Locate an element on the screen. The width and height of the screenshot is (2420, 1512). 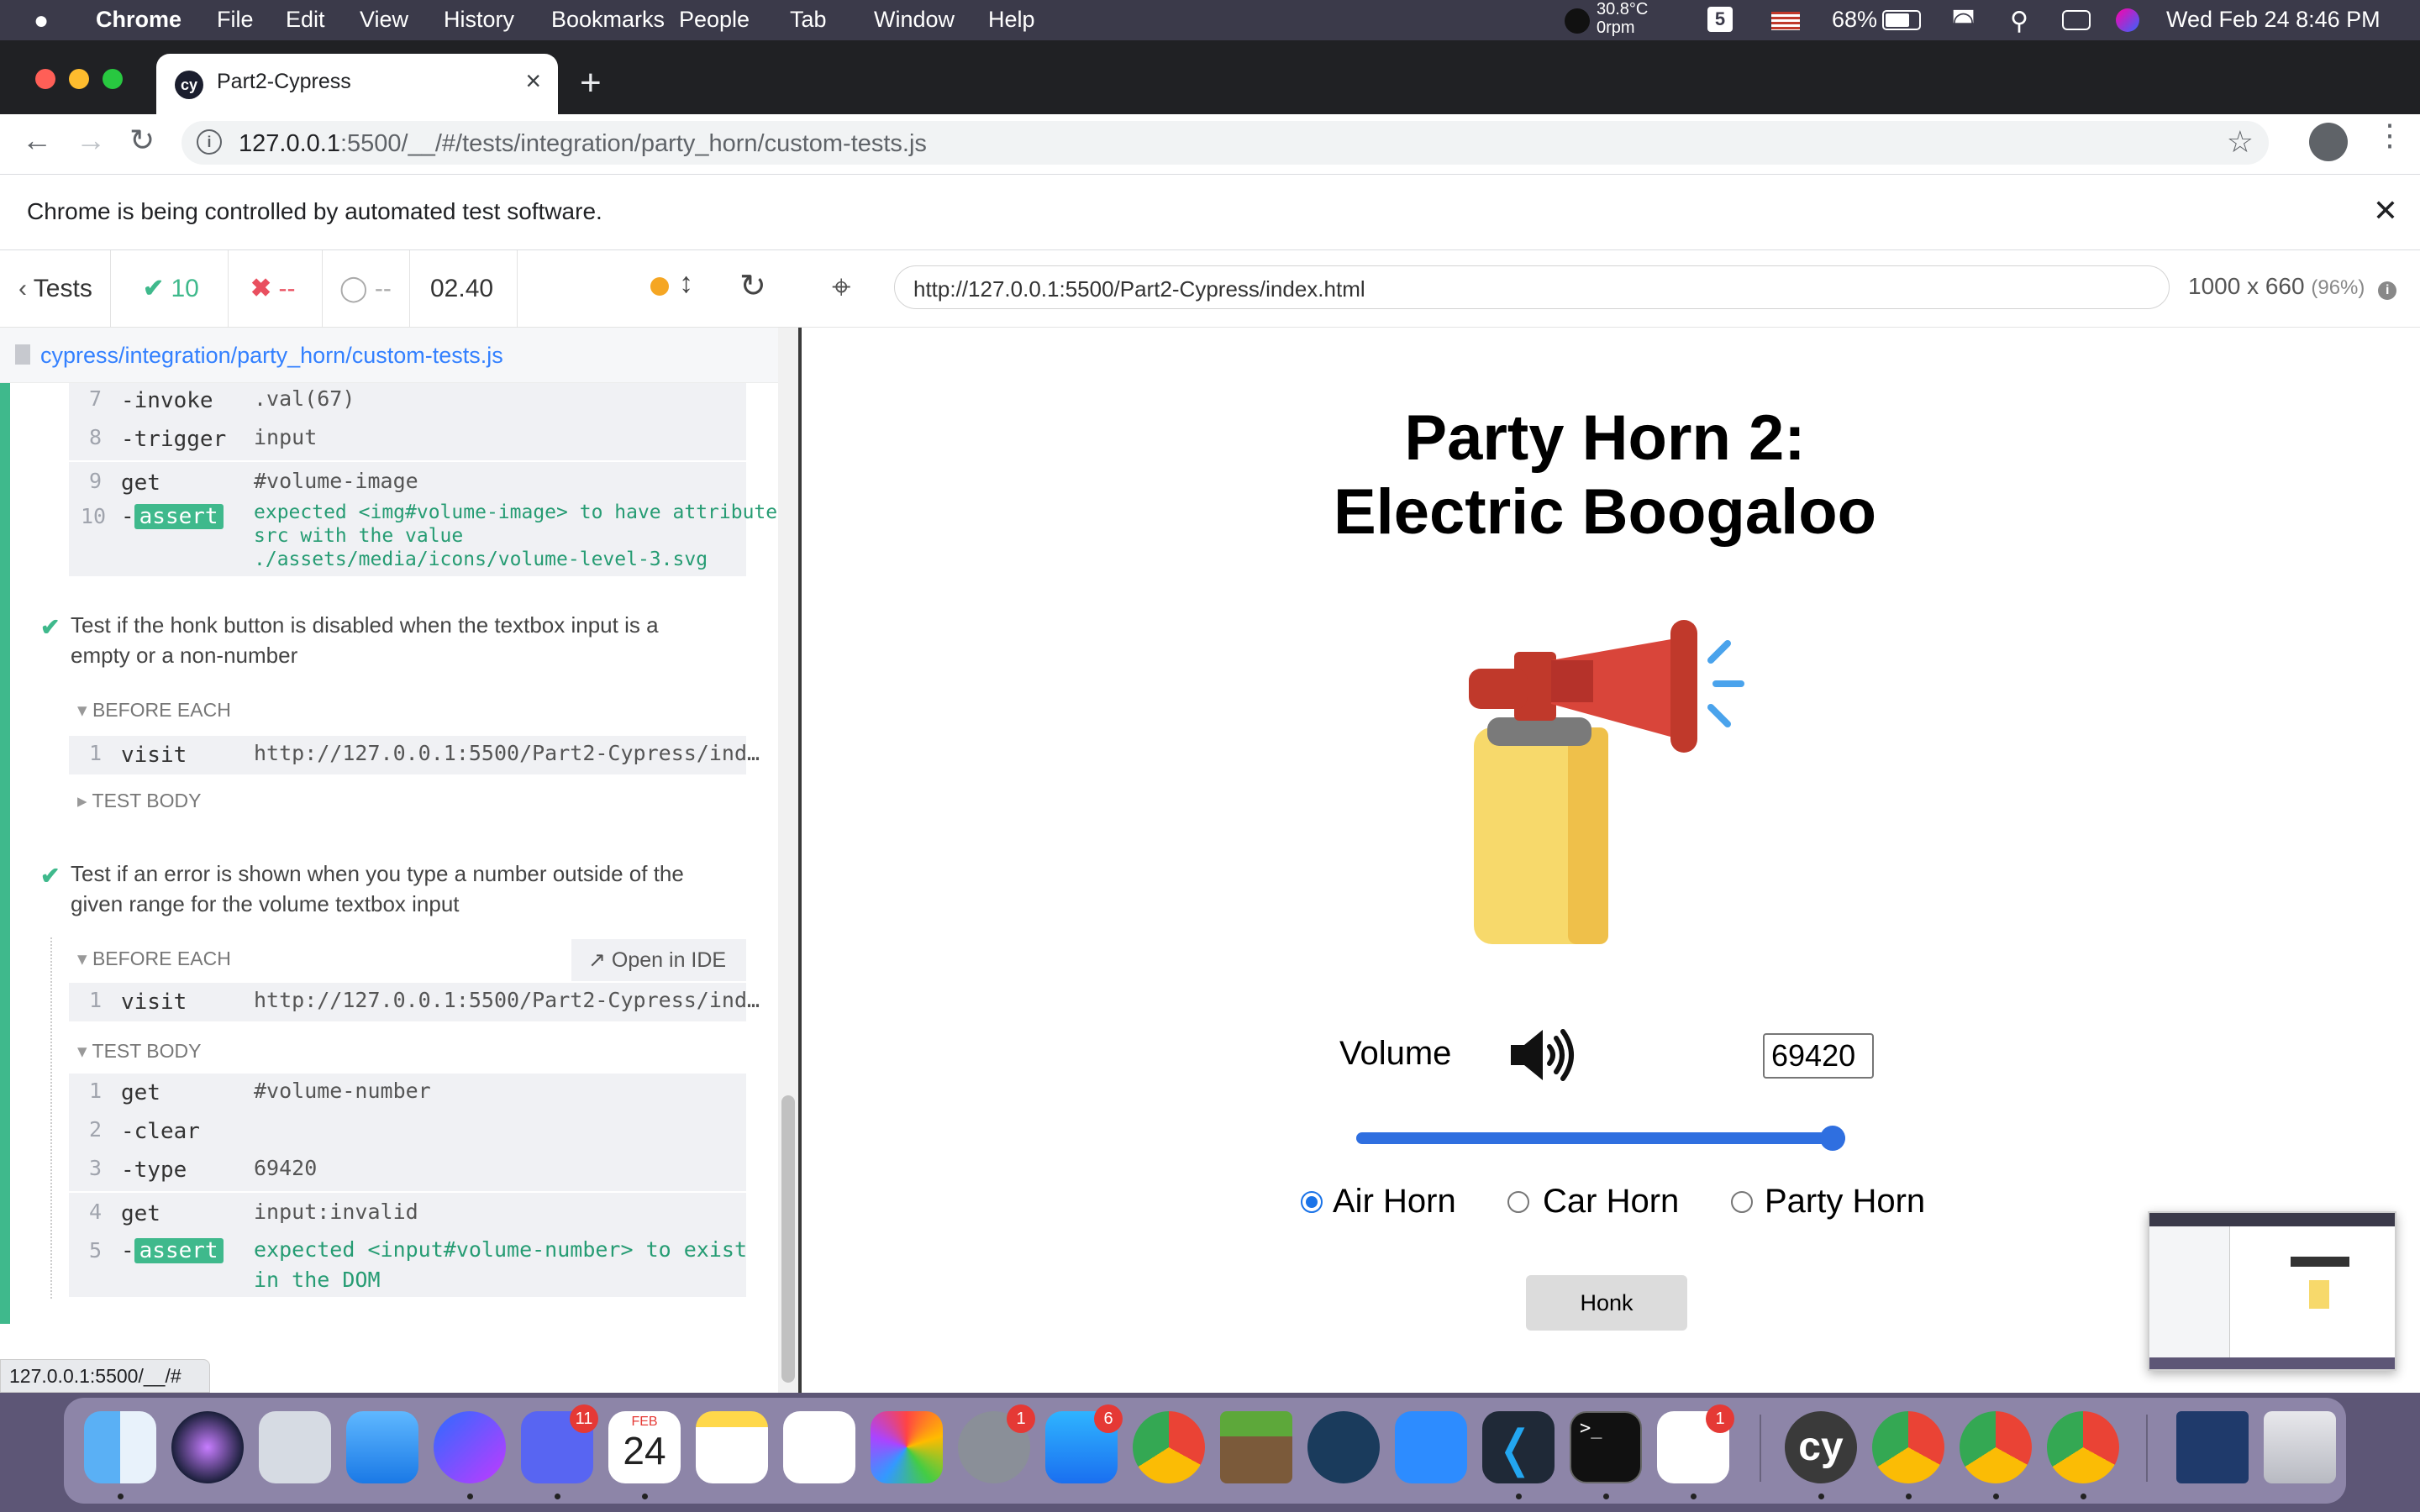
notes-icon is located at coordinates (732, 1447).